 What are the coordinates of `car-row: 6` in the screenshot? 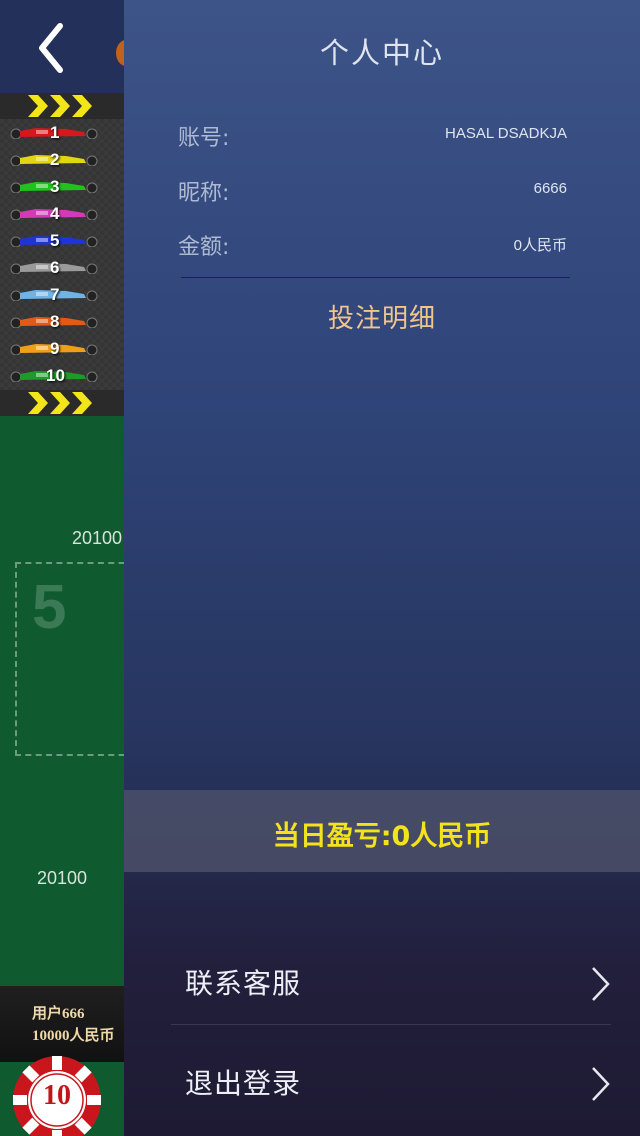 It's located at (56, 269).